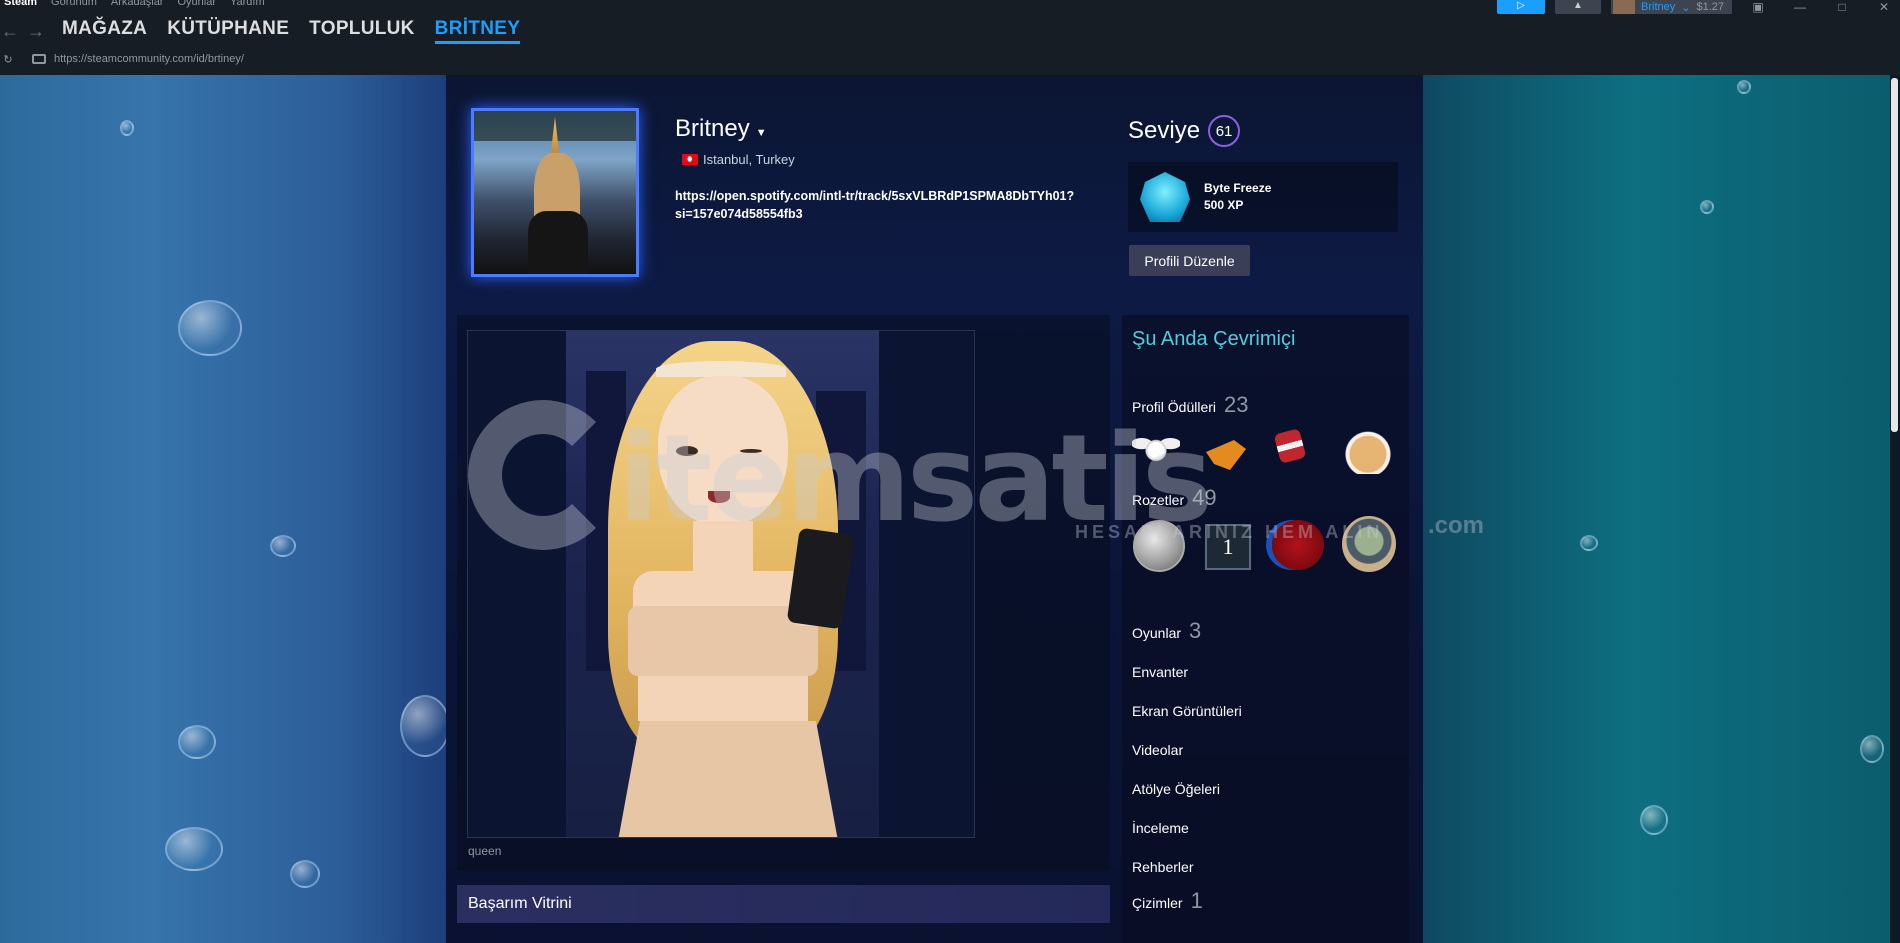 This screenshot has width=1900, height=943. What do you see at coordinates (1236, 404) in the screenshot?
I see `awards-count: 23` at bounding box center [1236, 404].